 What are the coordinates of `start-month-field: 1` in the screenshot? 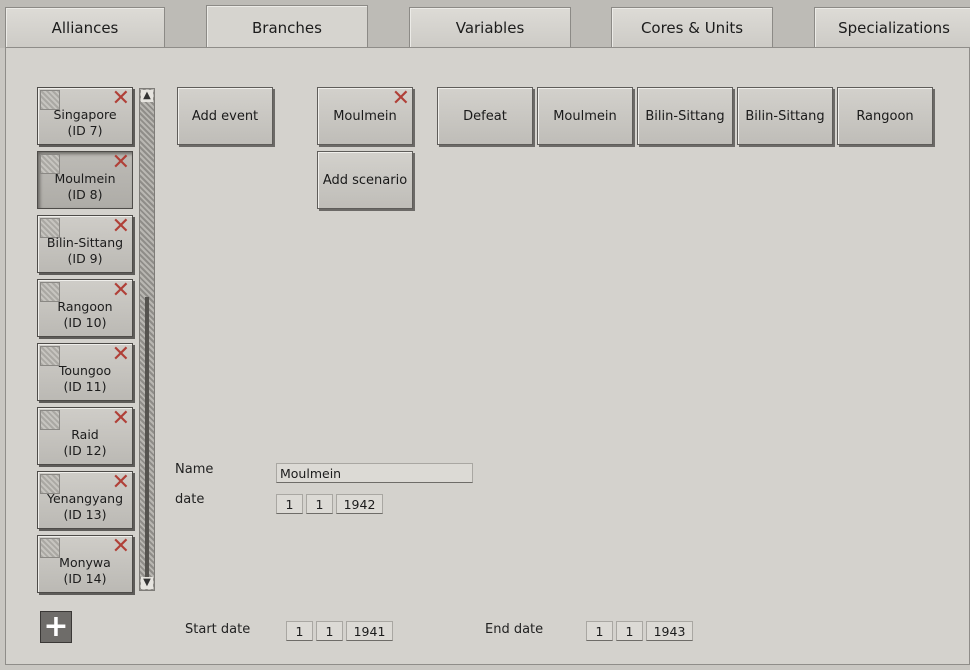 It's located at (329, 631).